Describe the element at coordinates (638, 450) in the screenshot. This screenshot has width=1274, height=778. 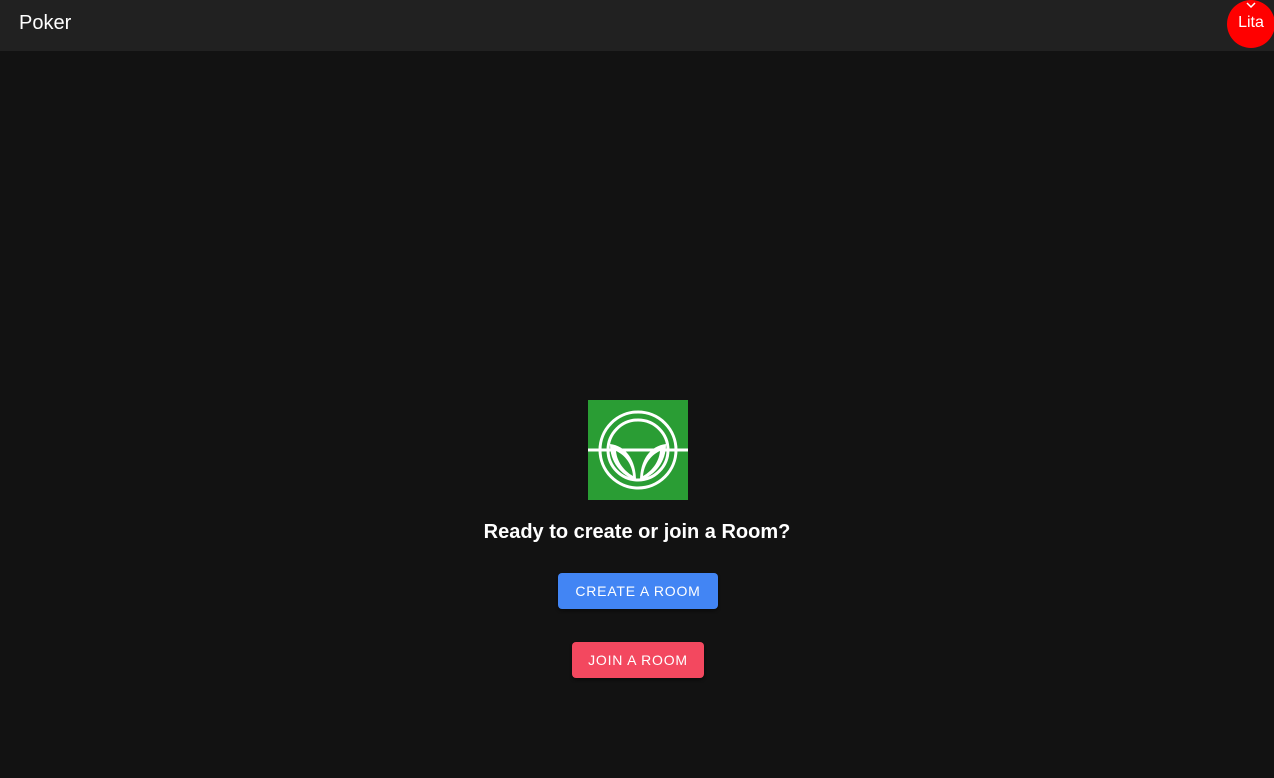
I see `sprout-logo-icon` at that location.